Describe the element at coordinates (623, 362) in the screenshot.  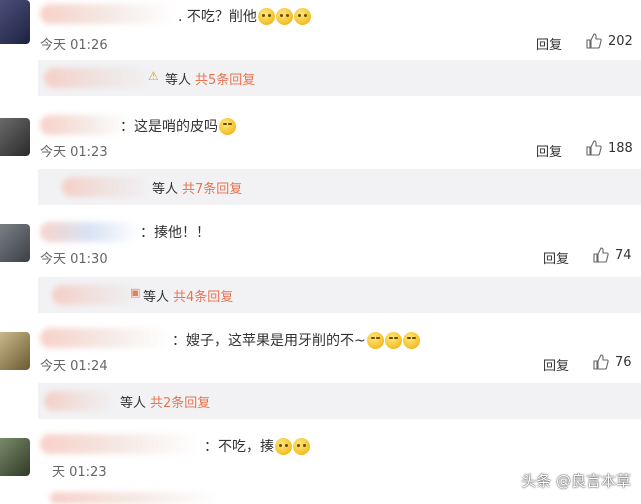
I see `like-count: 76` at that location.